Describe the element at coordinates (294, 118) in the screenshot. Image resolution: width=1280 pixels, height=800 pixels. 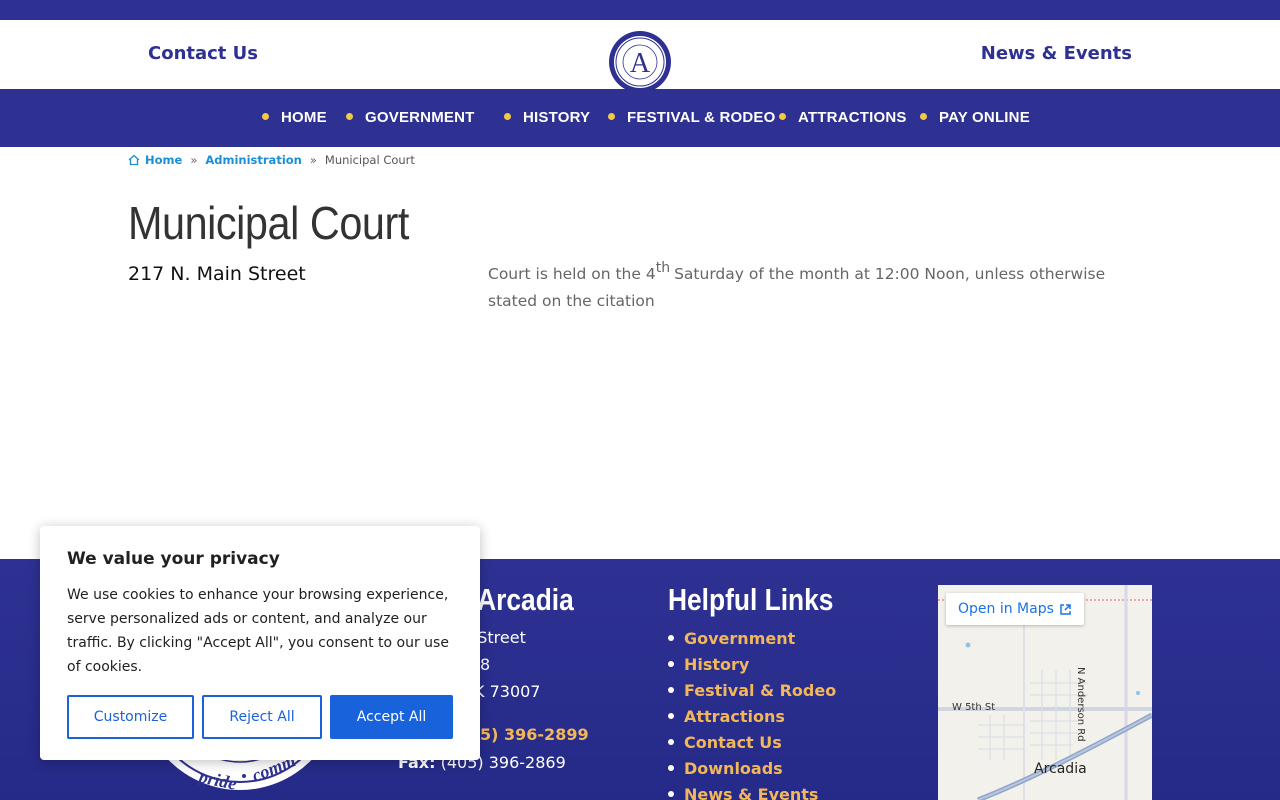
I see `nav-home: HOME` at that location.